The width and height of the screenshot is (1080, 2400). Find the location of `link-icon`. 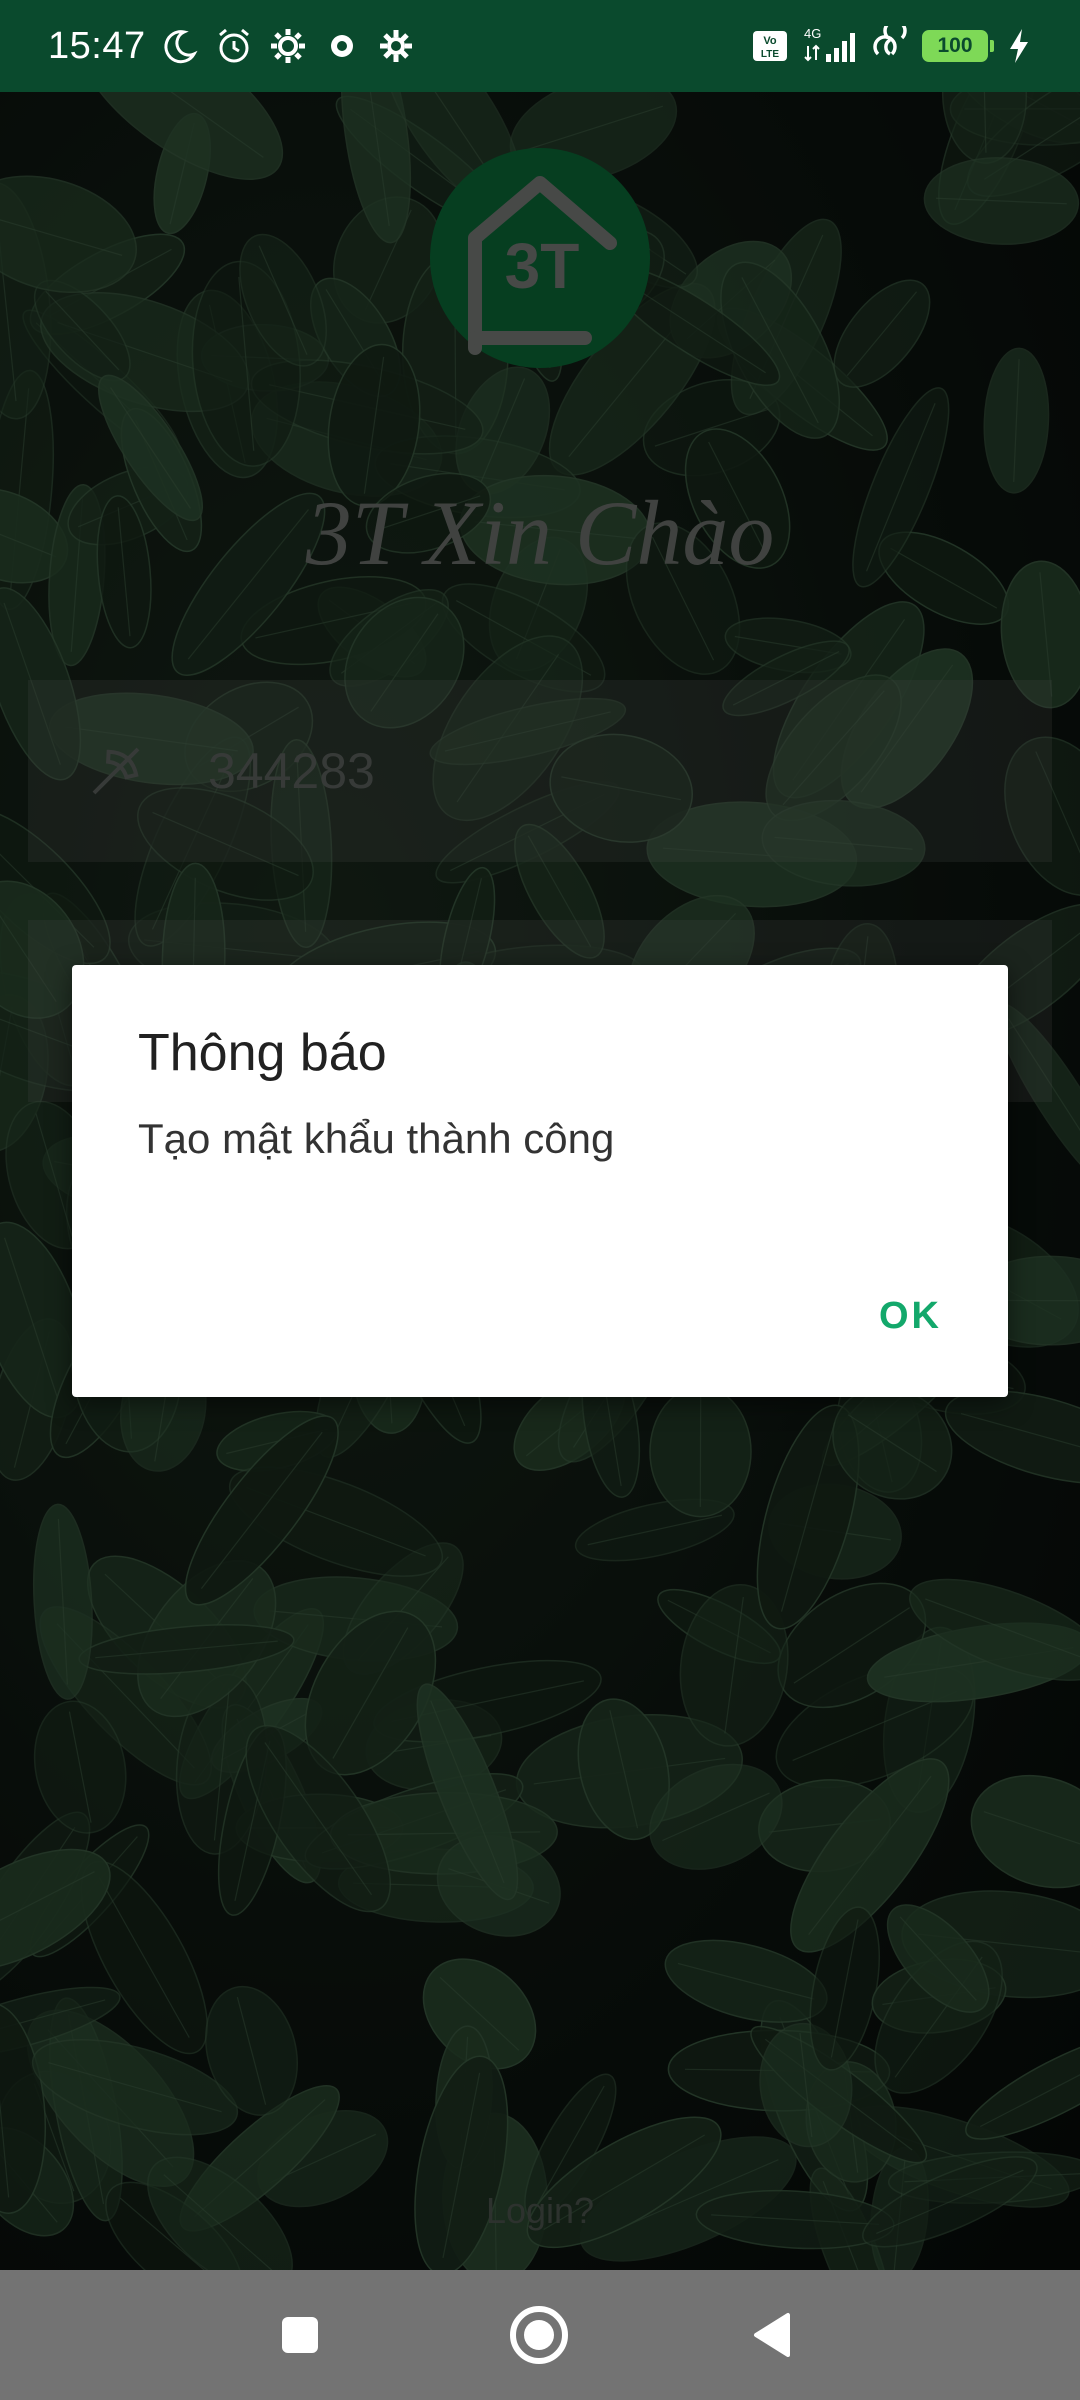

link-icon is located at coordinates (890, 42).